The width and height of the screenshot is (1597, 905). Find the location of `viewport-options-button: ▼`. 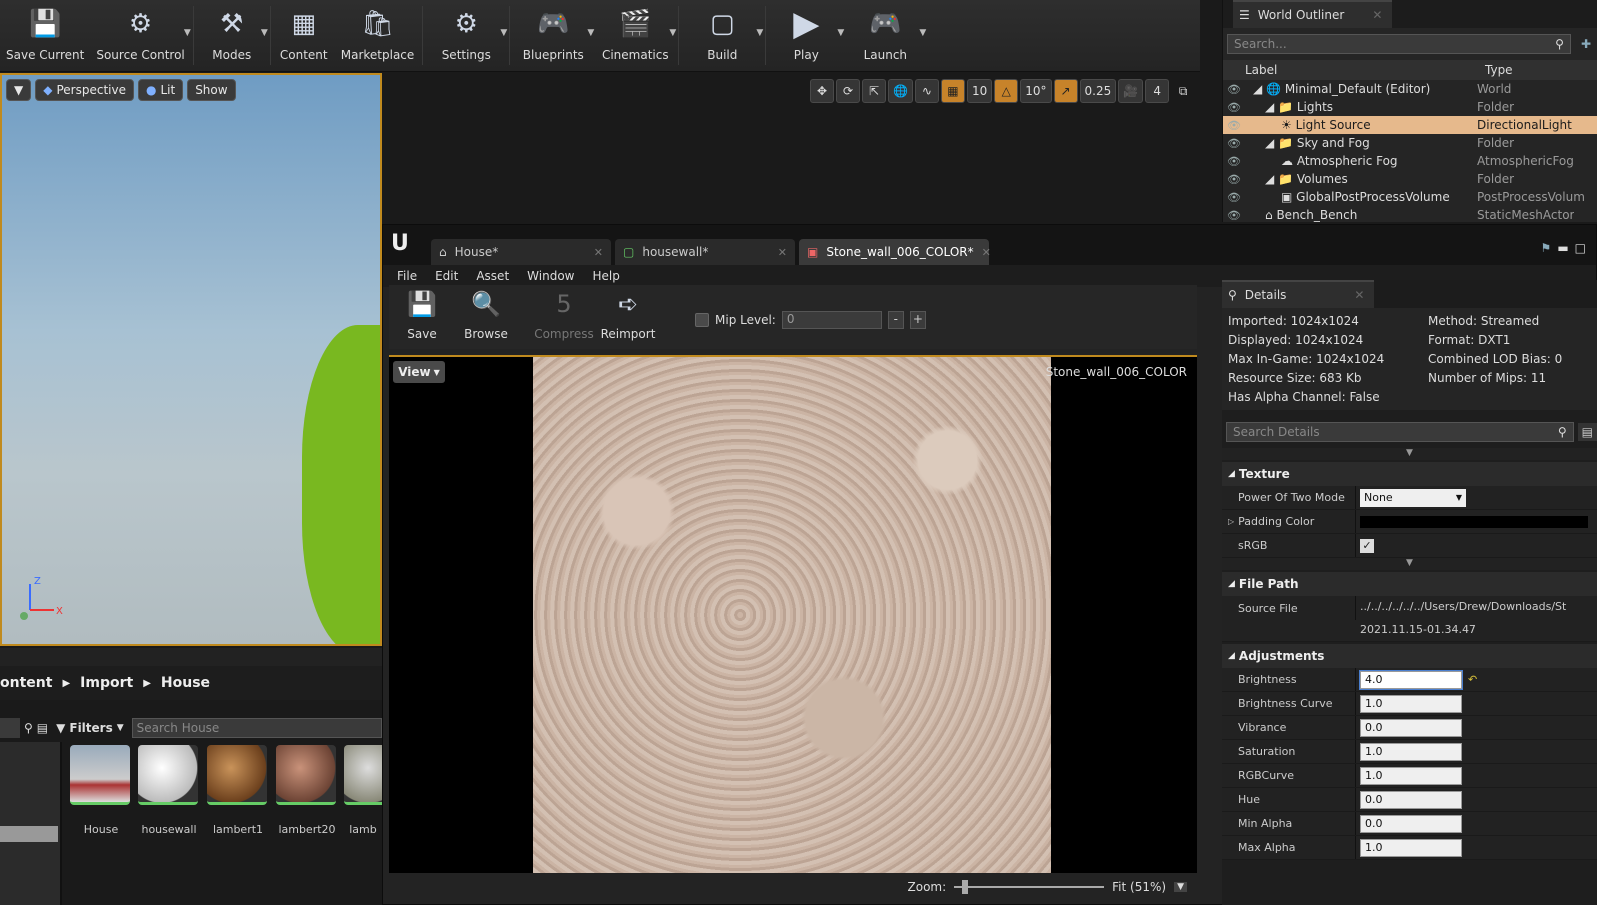

viewport-options-button: ▼ is located at coordinates (19, 90).